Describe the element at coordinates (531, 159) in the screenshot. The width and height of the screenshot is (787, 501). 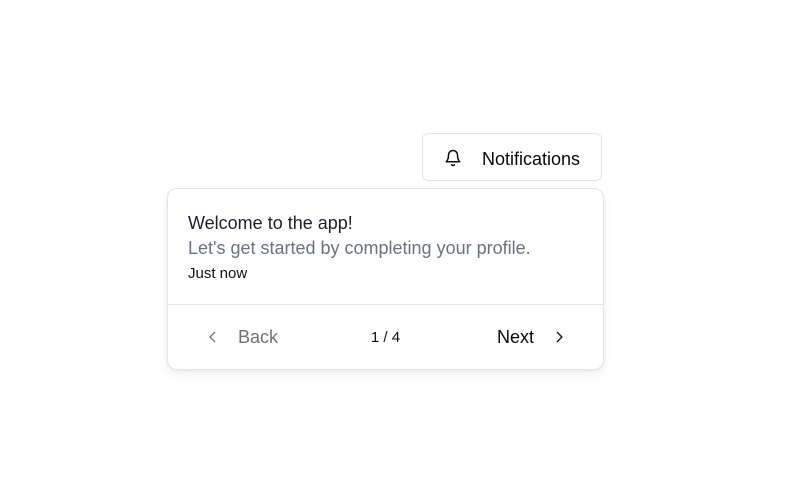
I see `notifications-button-label: Notifications` at that location.